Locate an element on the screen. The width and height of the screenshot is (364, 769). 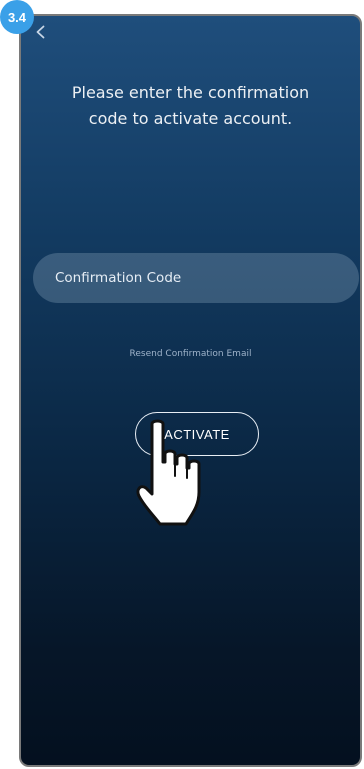
confirmation-code-input: Confirmation Code is located at coordinates (196, 278).